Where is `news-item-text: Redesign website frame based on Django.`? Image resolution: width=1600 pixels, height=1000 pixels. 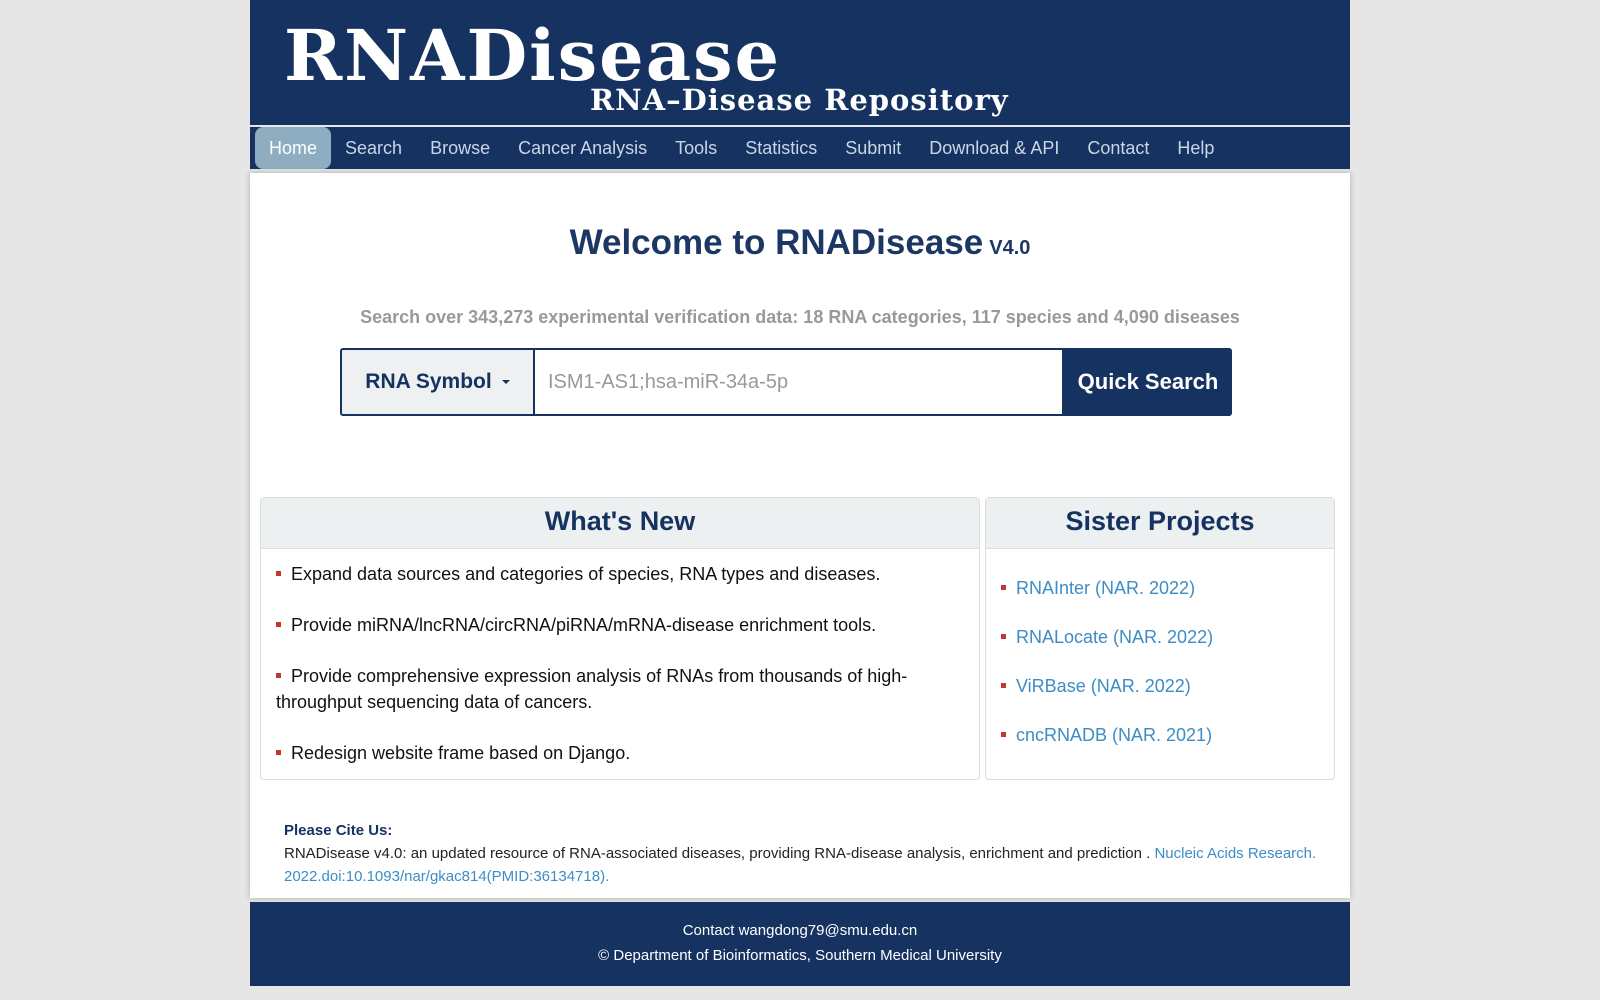 news-item-text: Redesign website frame based on Django. is located at coordinates (461, 753).